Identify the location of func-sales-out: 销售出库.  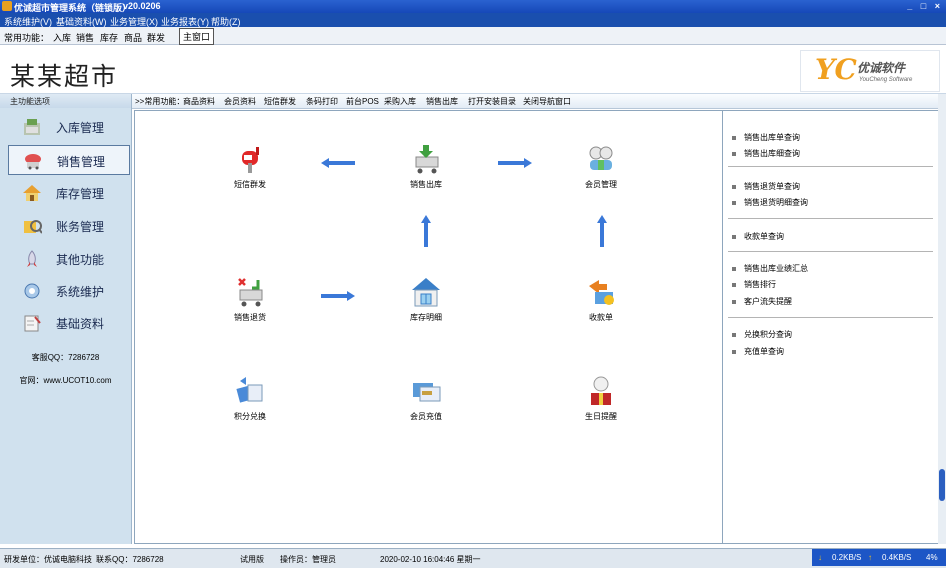
(426, 166).